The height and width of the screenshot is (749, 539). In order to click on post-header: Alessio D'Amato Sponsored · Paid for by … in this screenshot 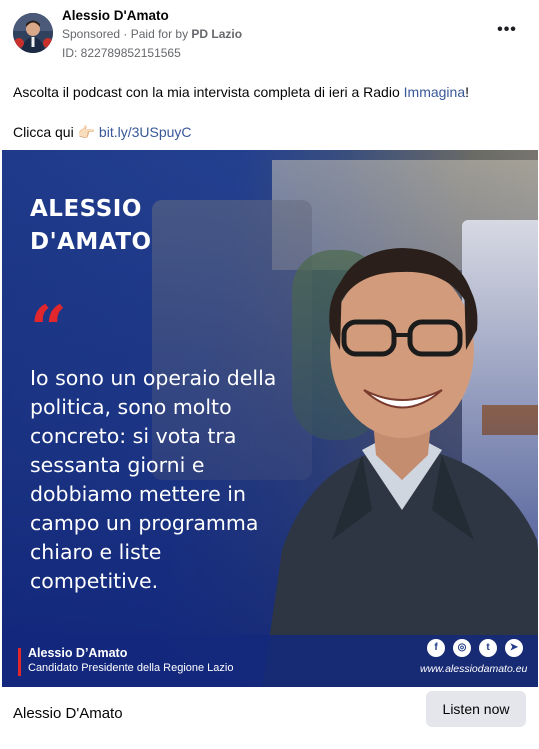, I will do `click(269, 38)`.